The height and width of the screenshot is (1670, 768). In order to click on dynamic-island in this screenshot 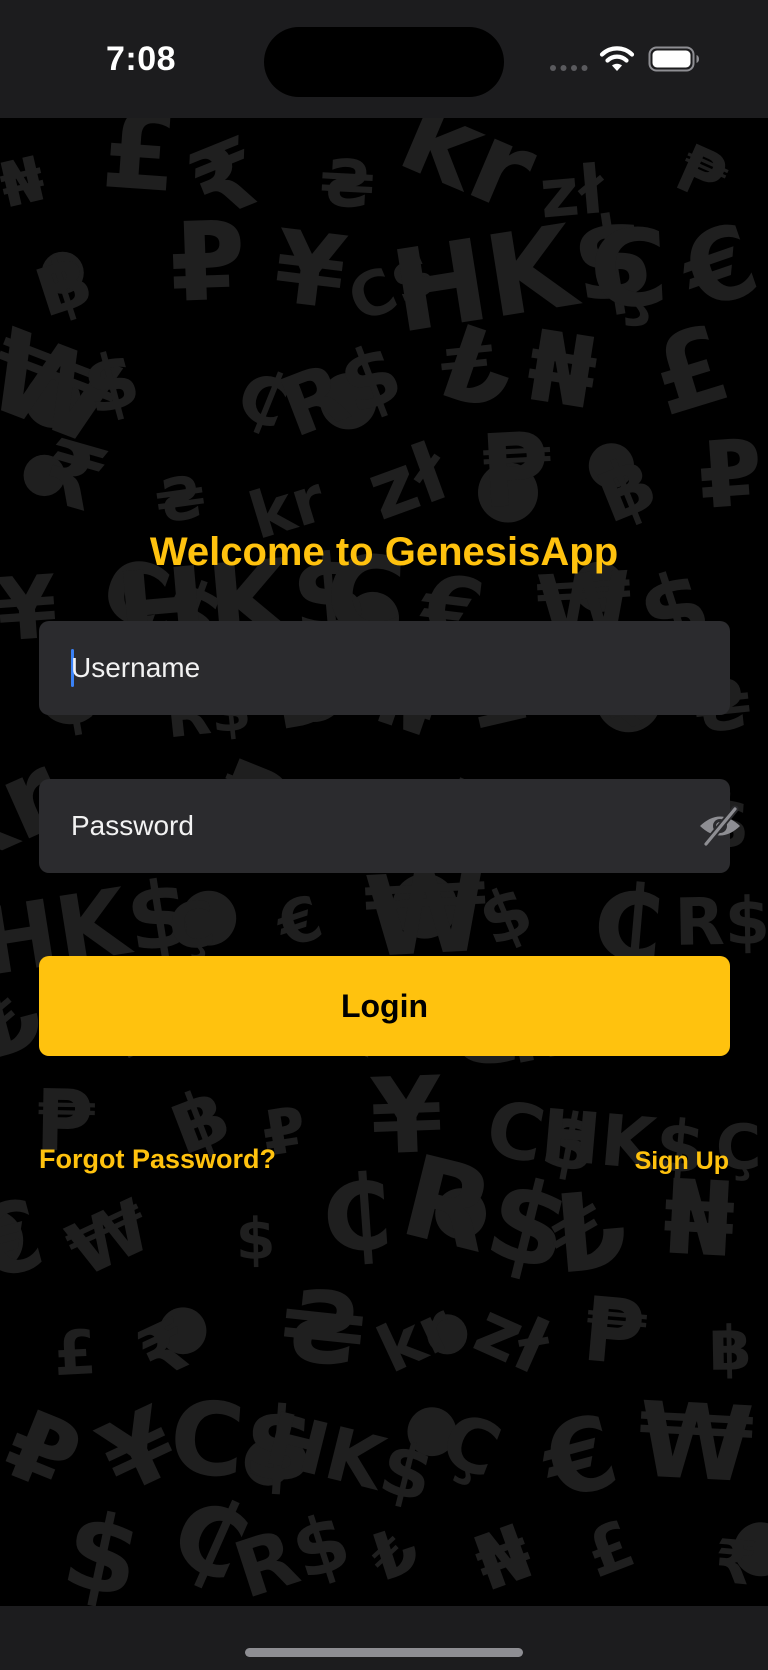, I will do `click(384, 62)`.